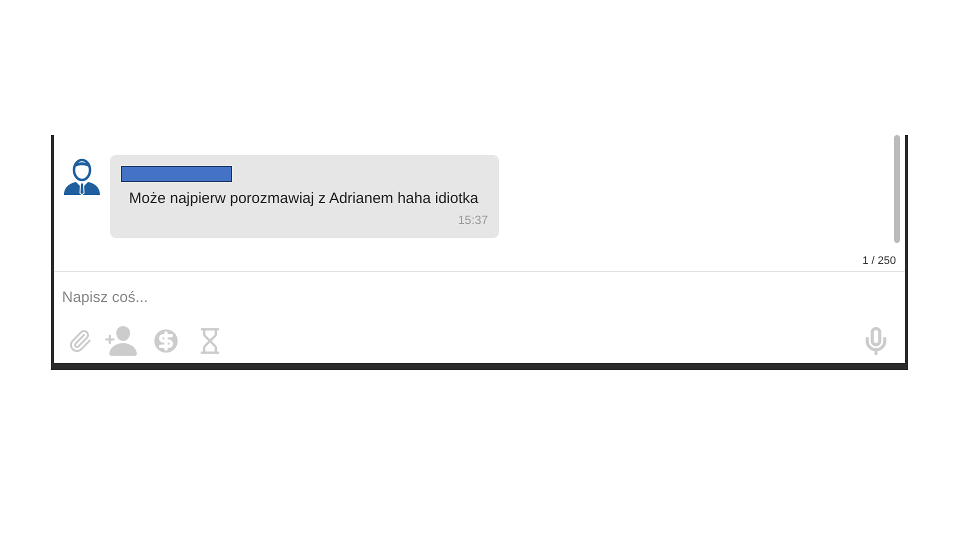  I want to click on add-person-icon, so click(121, 341).